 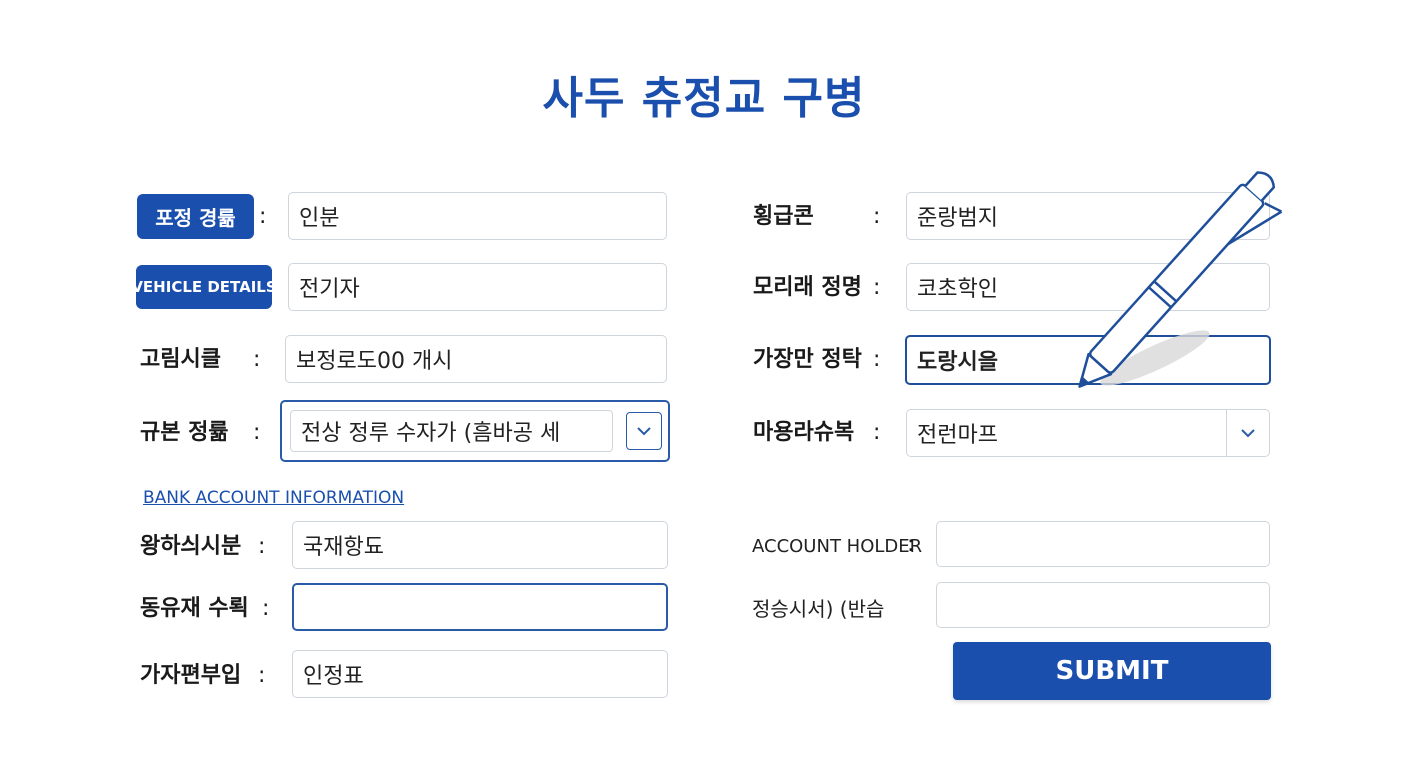 What do you see at coordinates (194, 608) in the screenshot?
I see `field-label-b2: 동유재 수뢱` at bounding box center [194, 608].